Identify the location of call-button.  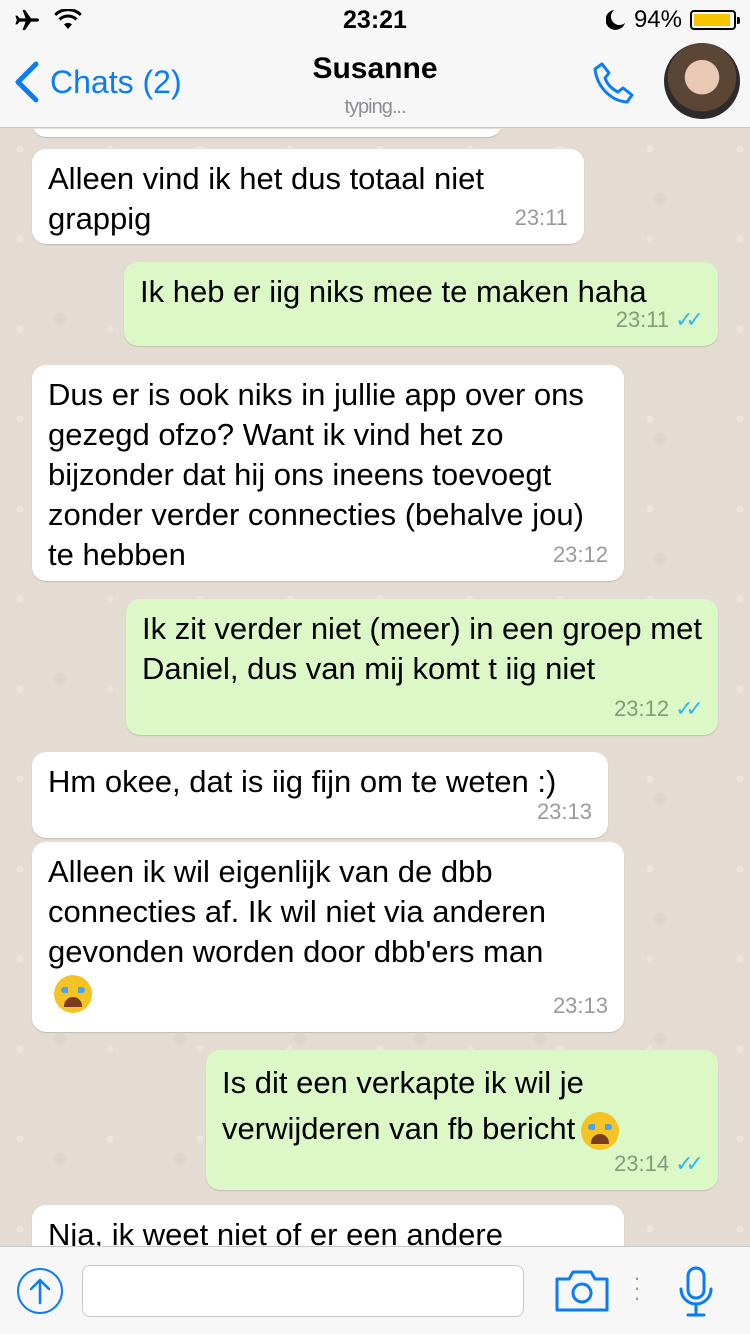
(614, 84).